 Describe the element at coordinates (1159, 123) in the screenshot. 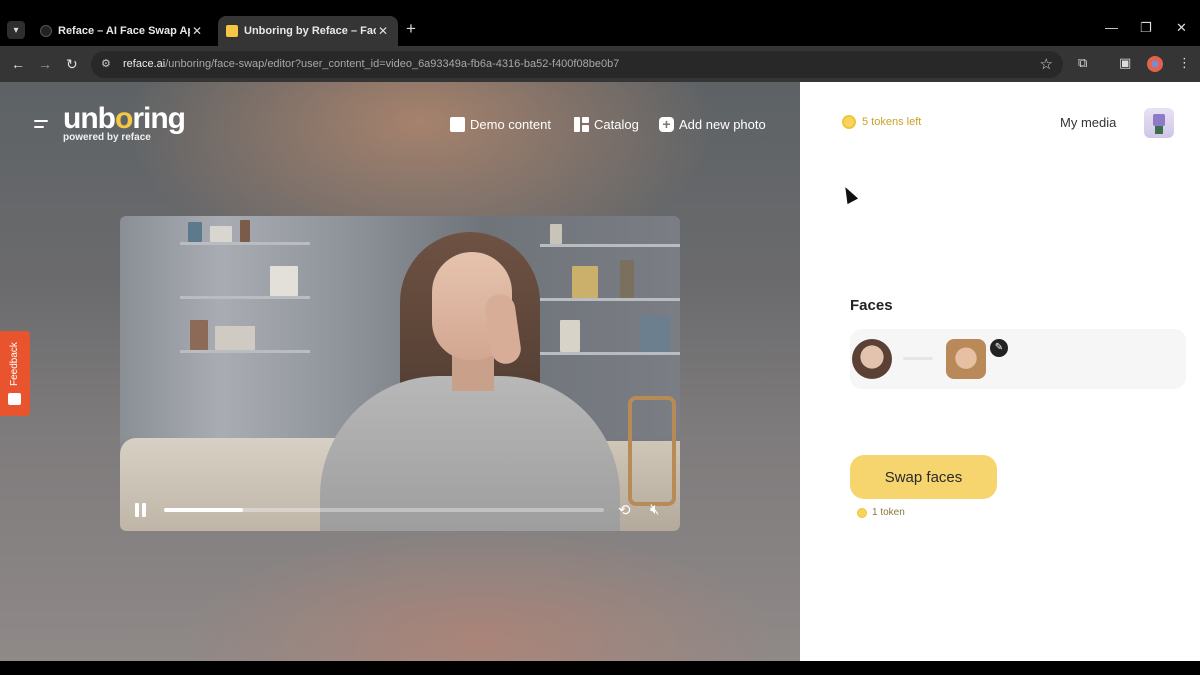

I see `user-avatar` at that location.